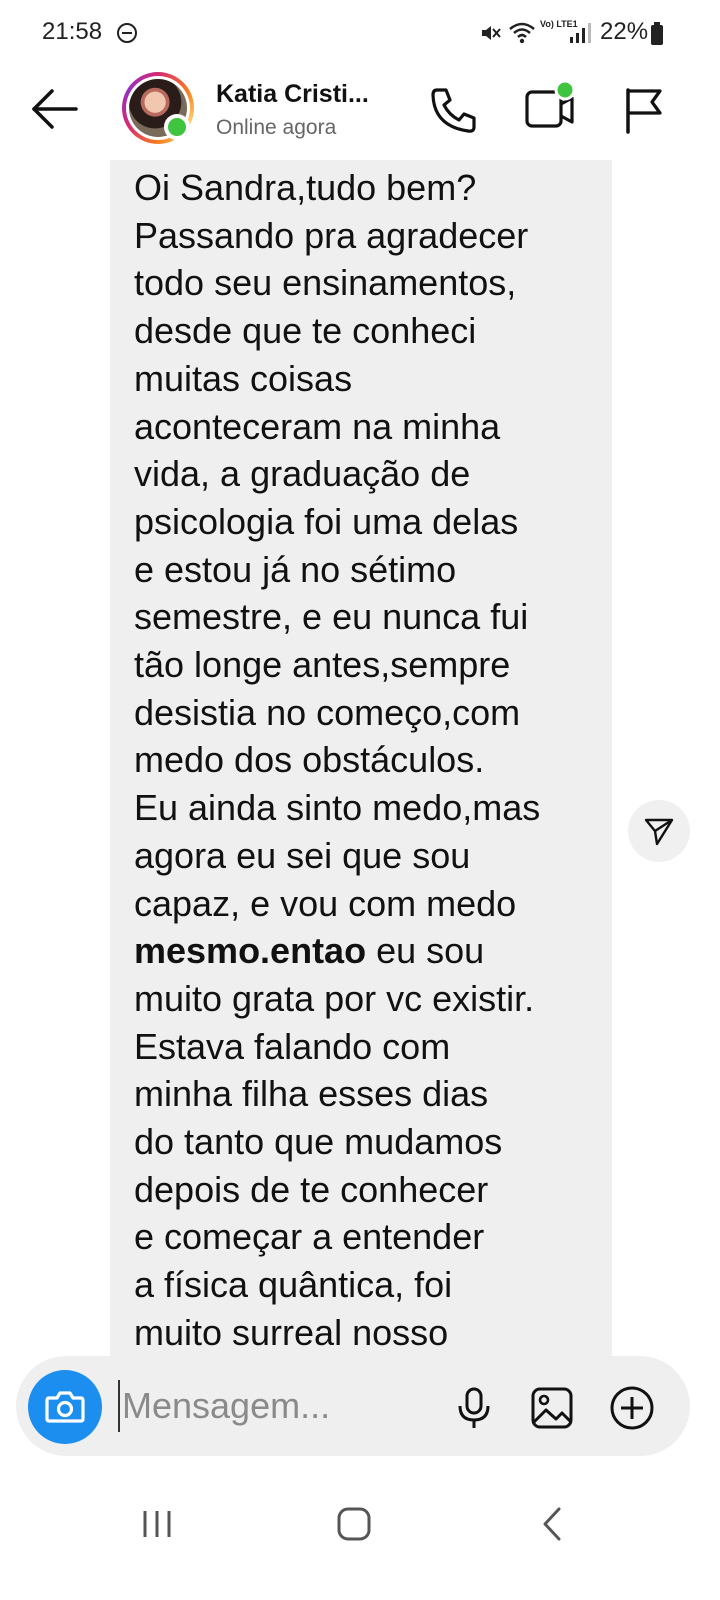 The height and width of the screenshot is (1600, 720). I want to click on back-chevron-icon, so click(552, 1524).